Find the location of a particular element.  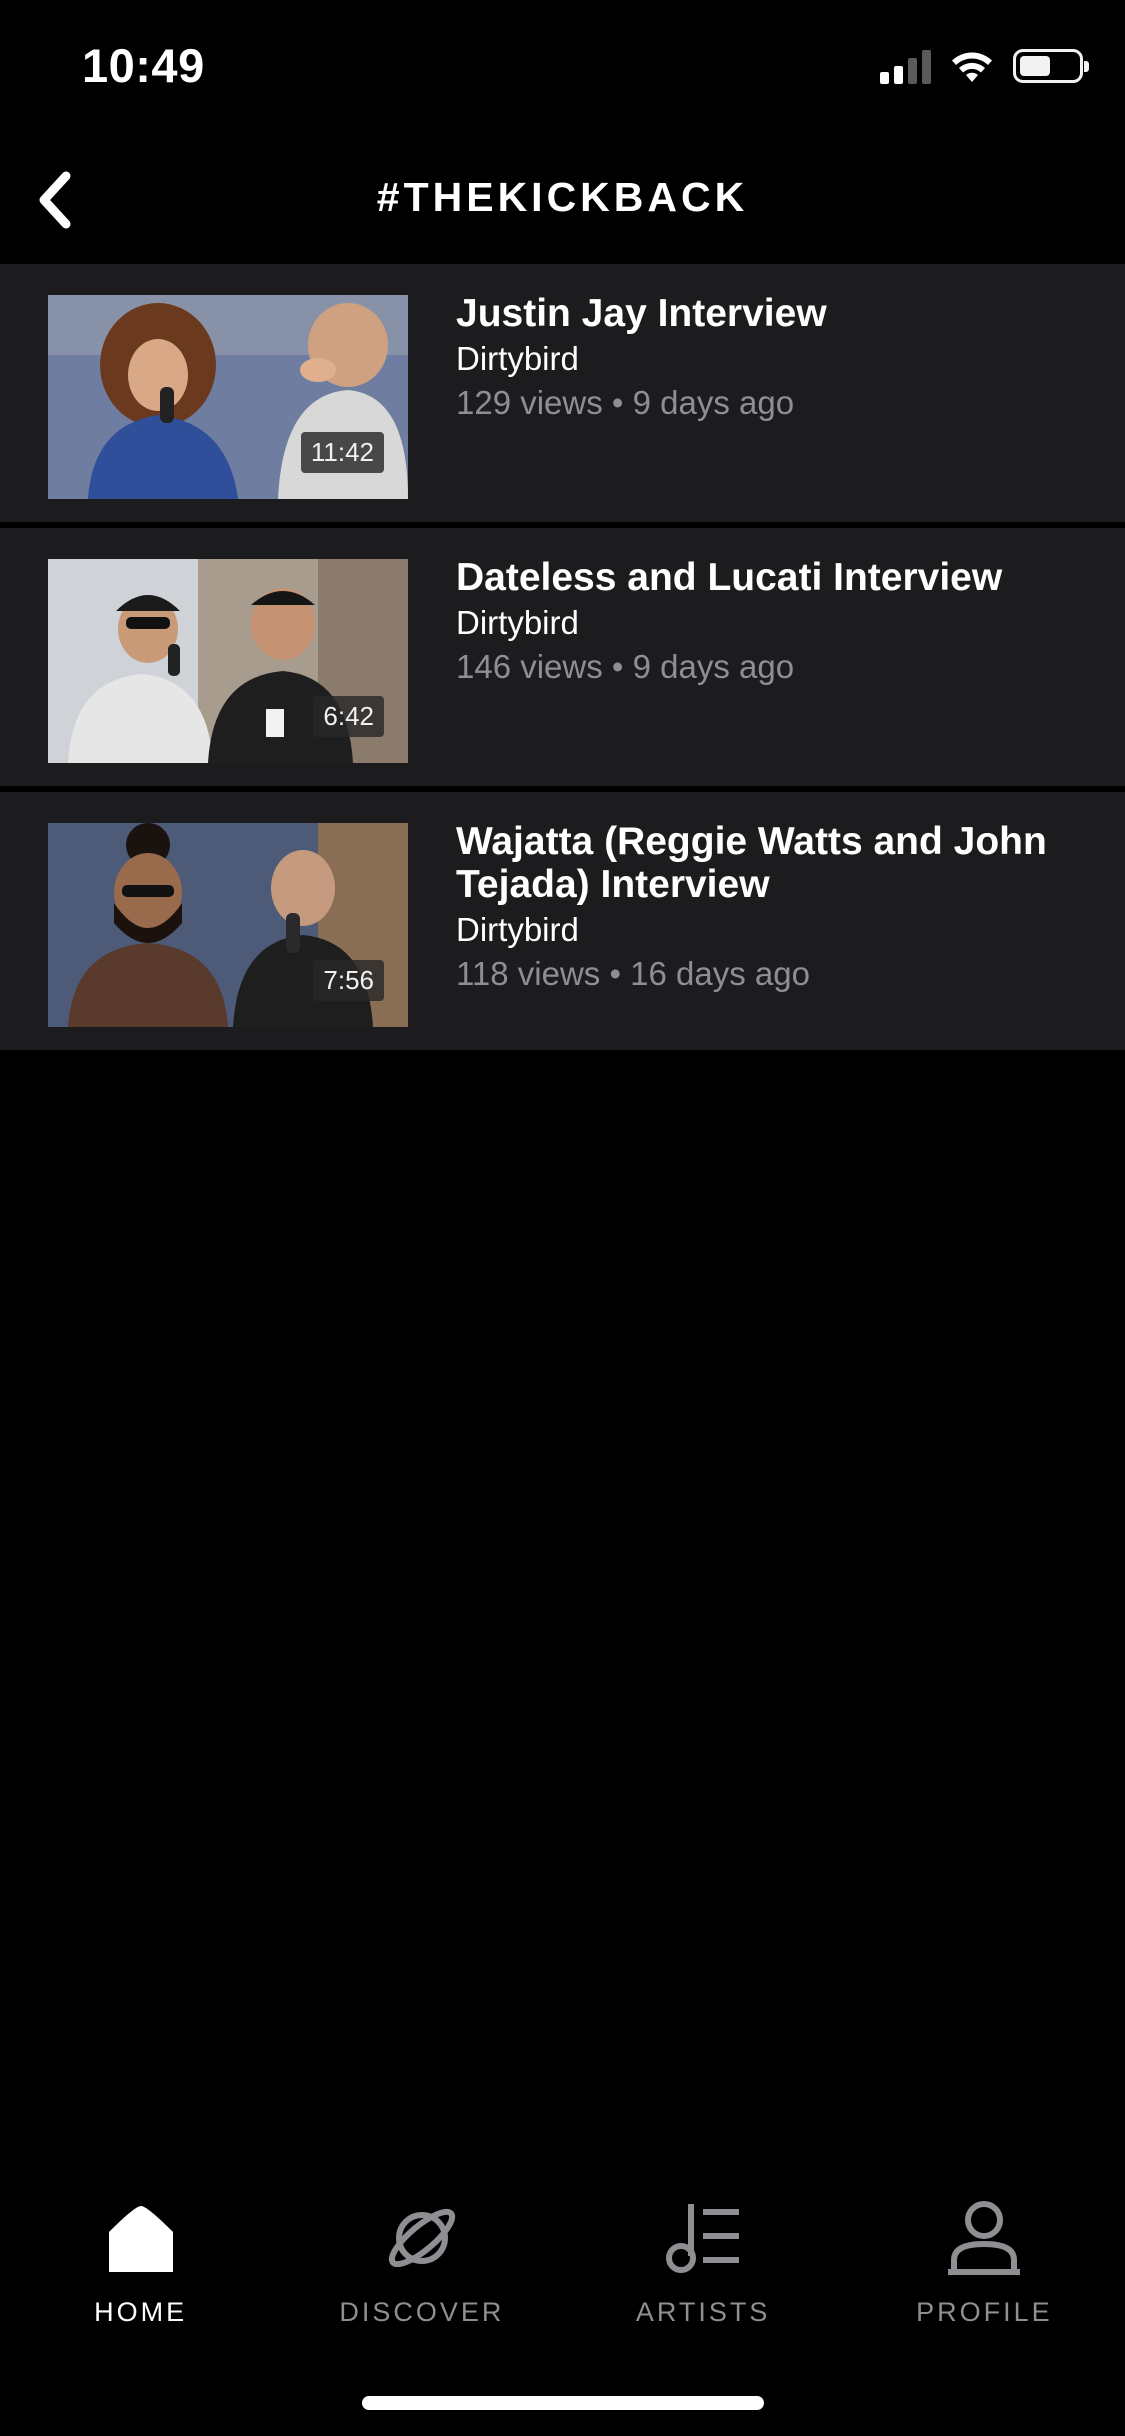

person-icon is located at coordinates (984, 2238).